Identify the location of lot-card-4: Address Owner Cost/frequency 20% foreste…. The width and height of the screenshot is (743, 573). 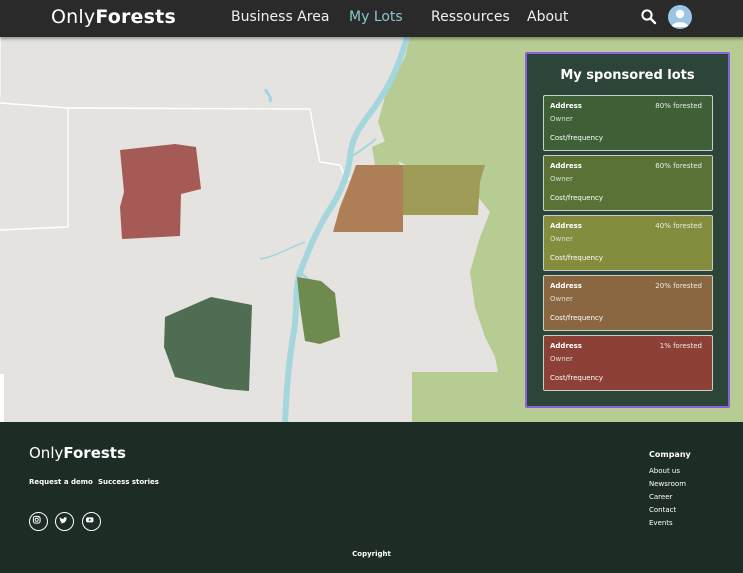
(628, 303).